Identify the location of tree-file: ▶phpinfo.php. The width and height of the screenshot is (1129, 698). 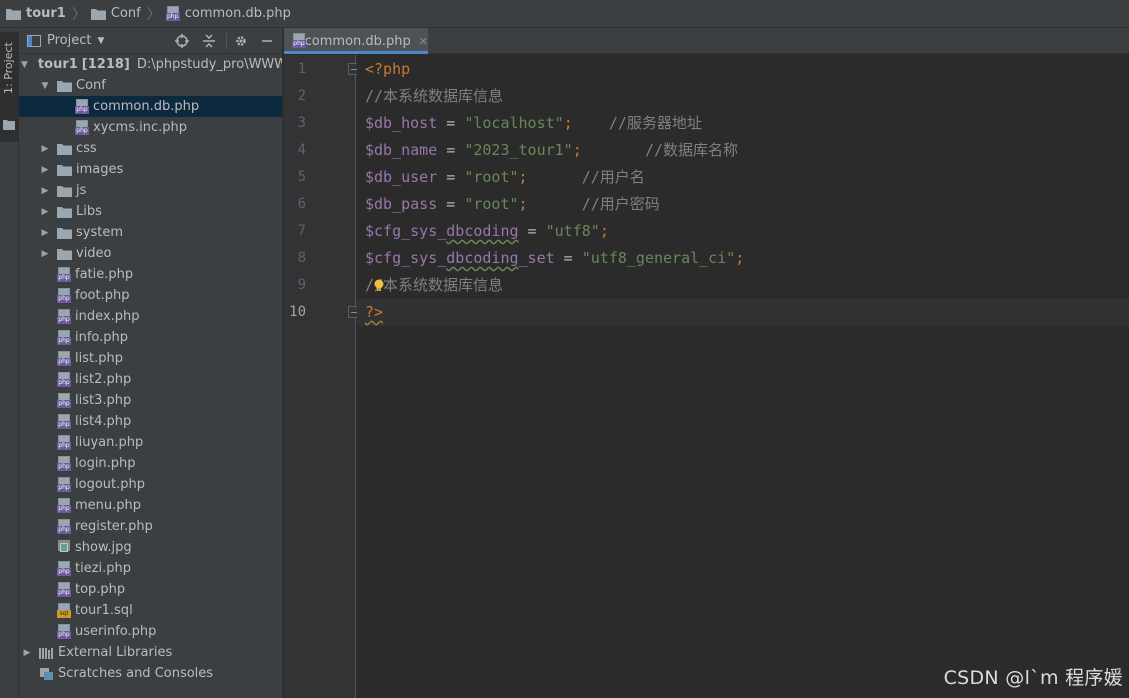
(150, 337).